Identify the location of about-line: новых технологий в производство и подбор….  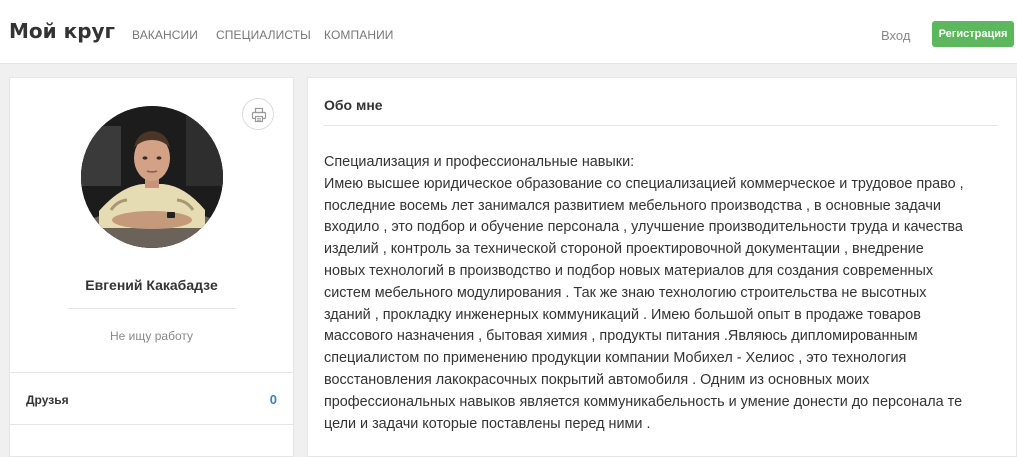
(629, 270).